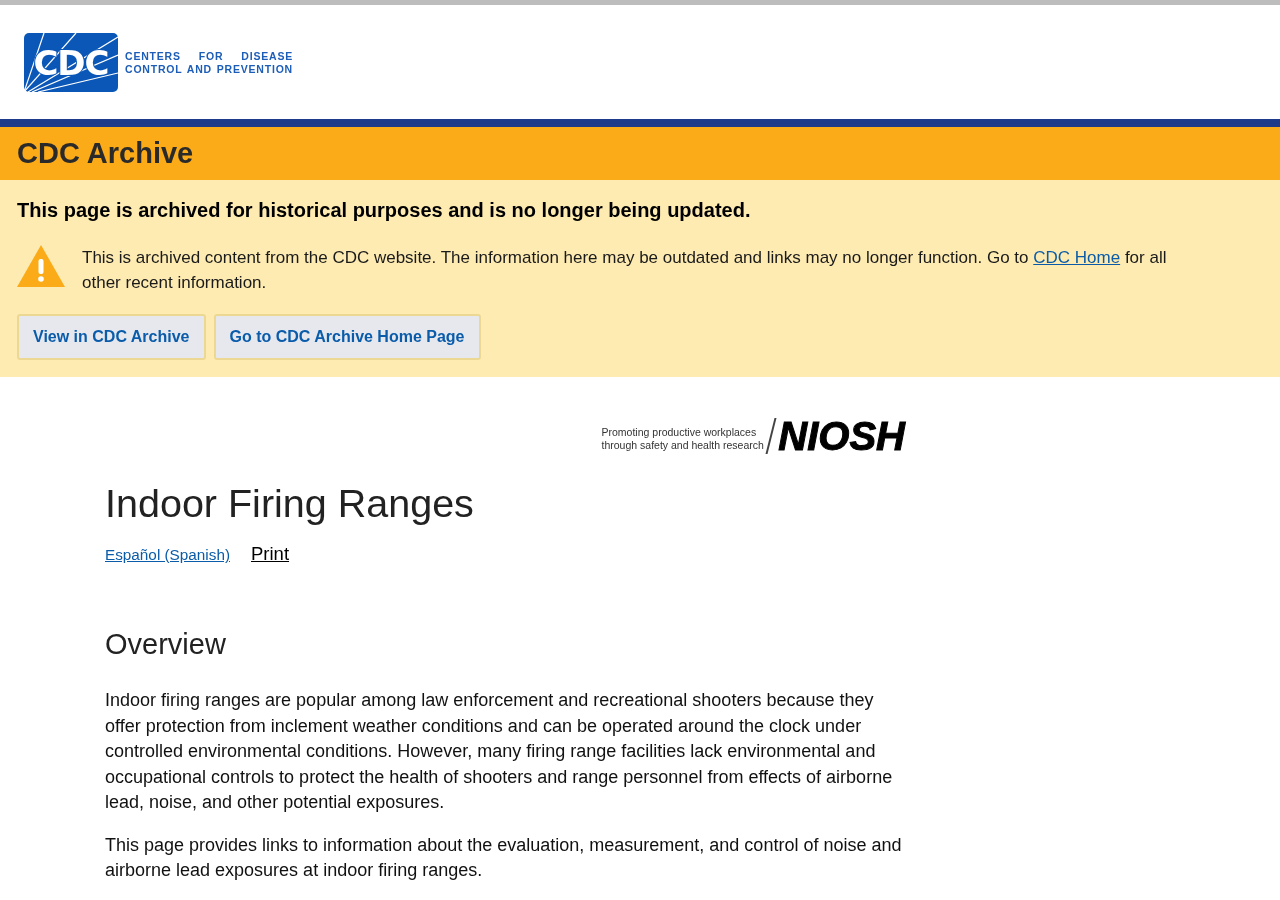  I want to click on archive-notice: This is archived content from the CDC website. The information here may be outdated and links may no longer function. Go to CDC Home for all other recent information., so click(625, 270).